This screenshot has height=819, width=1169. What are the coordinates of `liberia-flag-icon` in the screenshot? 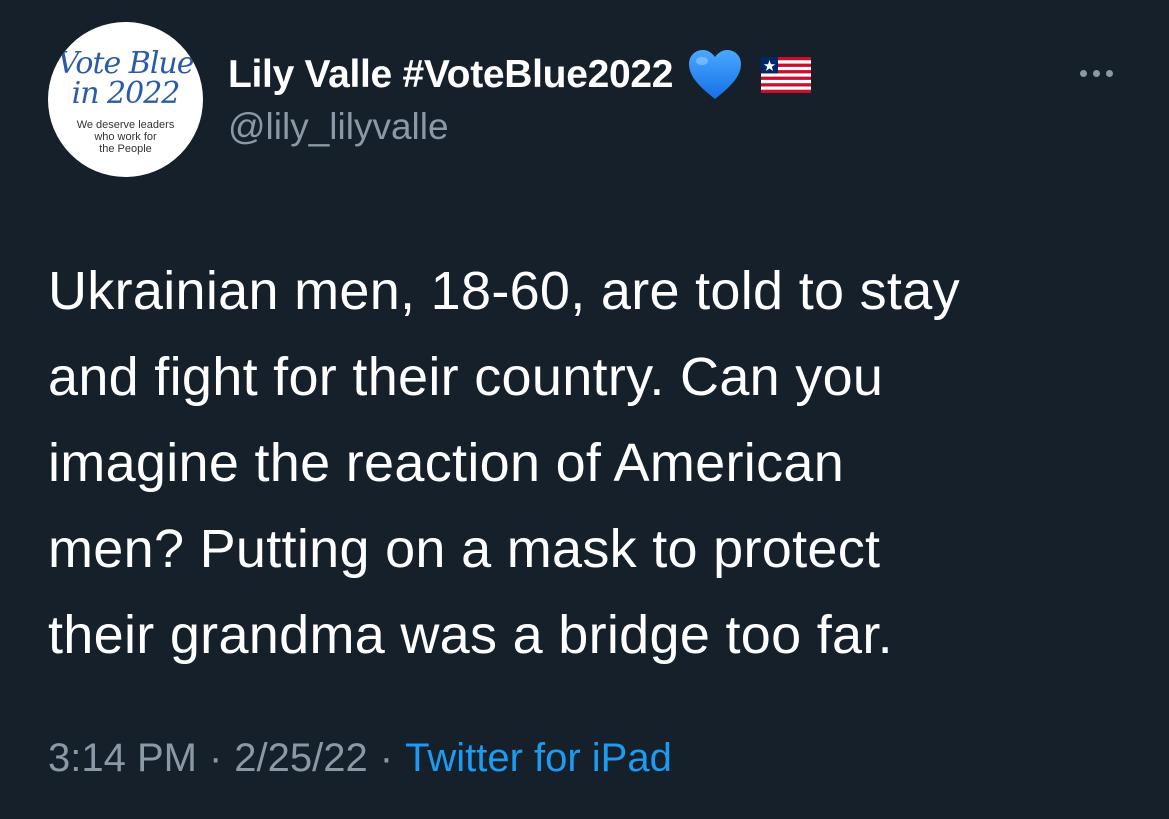 It's located at (786, 75).